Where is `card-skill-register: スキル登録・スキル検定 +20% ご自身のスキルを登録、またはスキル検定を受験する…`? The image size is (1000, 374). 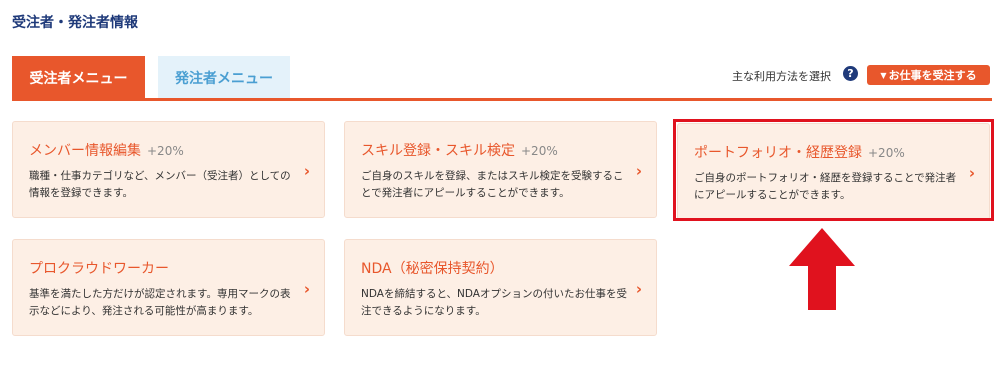
card-skill-register: スキル登録・スキル検定 +20% ご自身のスキルを登録、またはスキル検定を受験する… is located at coordinates (500, 169).